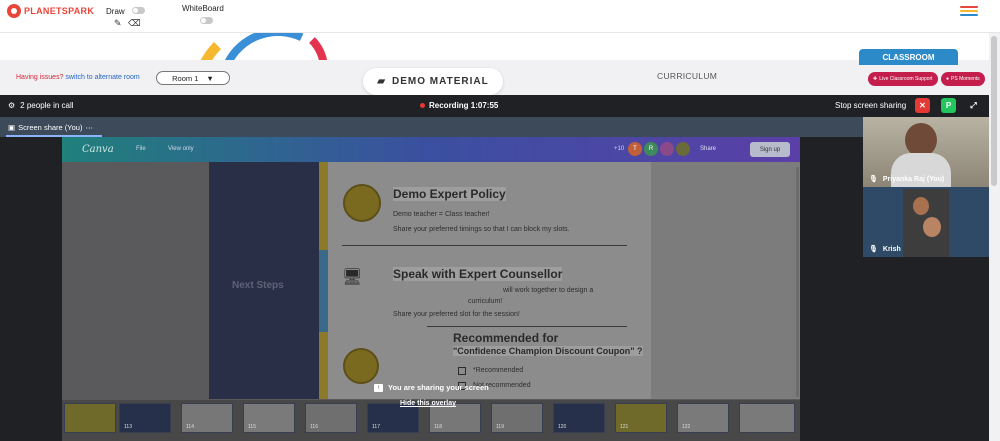 The height and width of the screenshot is (441, 1000). I want to click on slide-text-4: curriculum!, so click(485, 301).